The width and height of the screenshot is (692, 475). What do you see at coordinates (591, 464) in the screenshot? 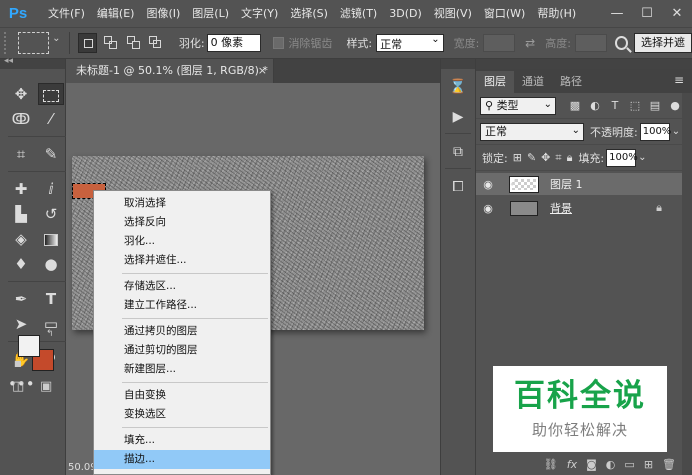
I see `add-mask-icon: ◙` at bounding box center [591, 464].